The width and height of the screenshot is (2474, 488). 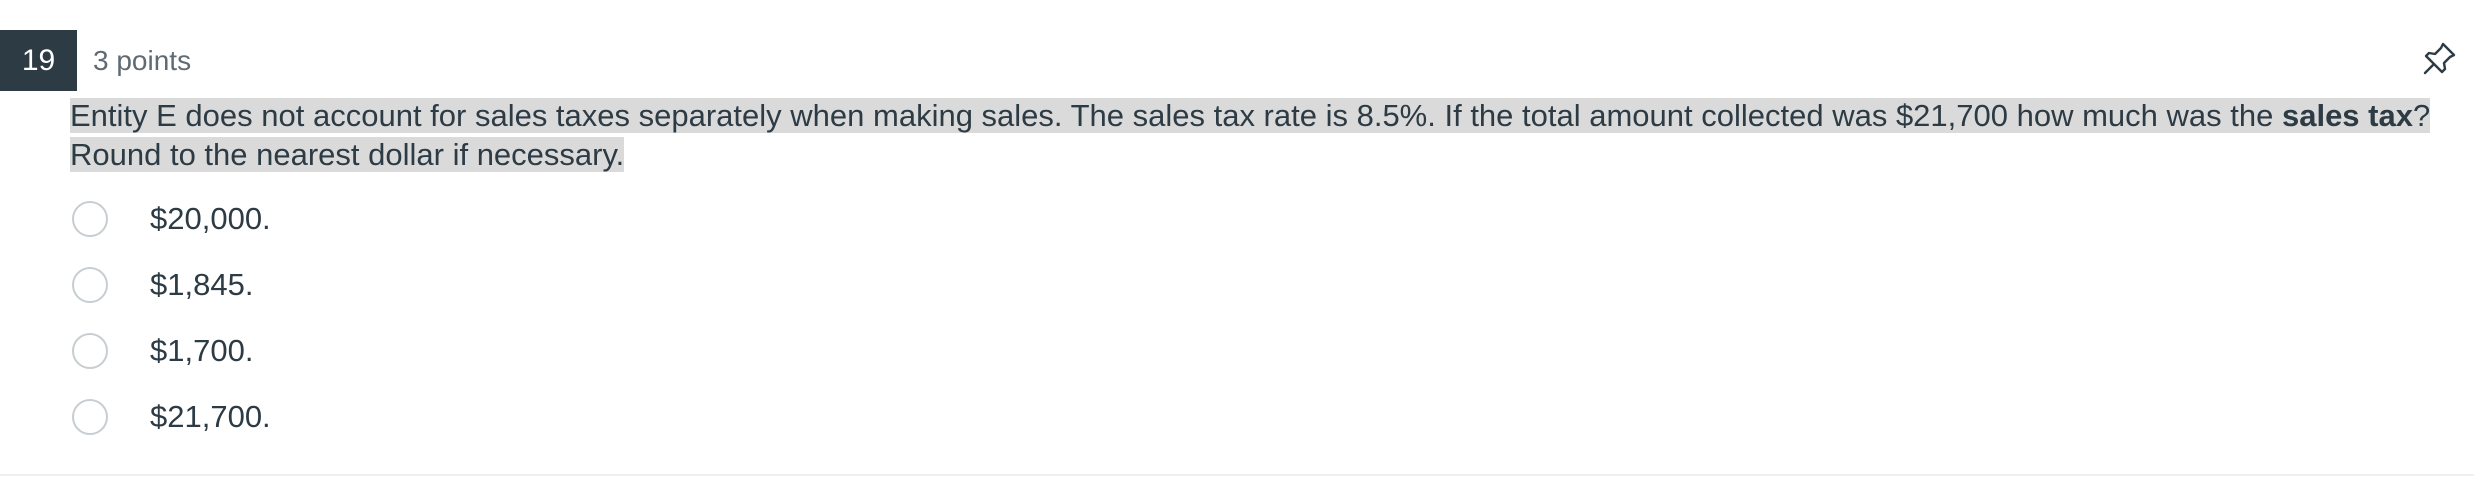 I want to click on question-number-badge: 19, so click(x=38, y=60).